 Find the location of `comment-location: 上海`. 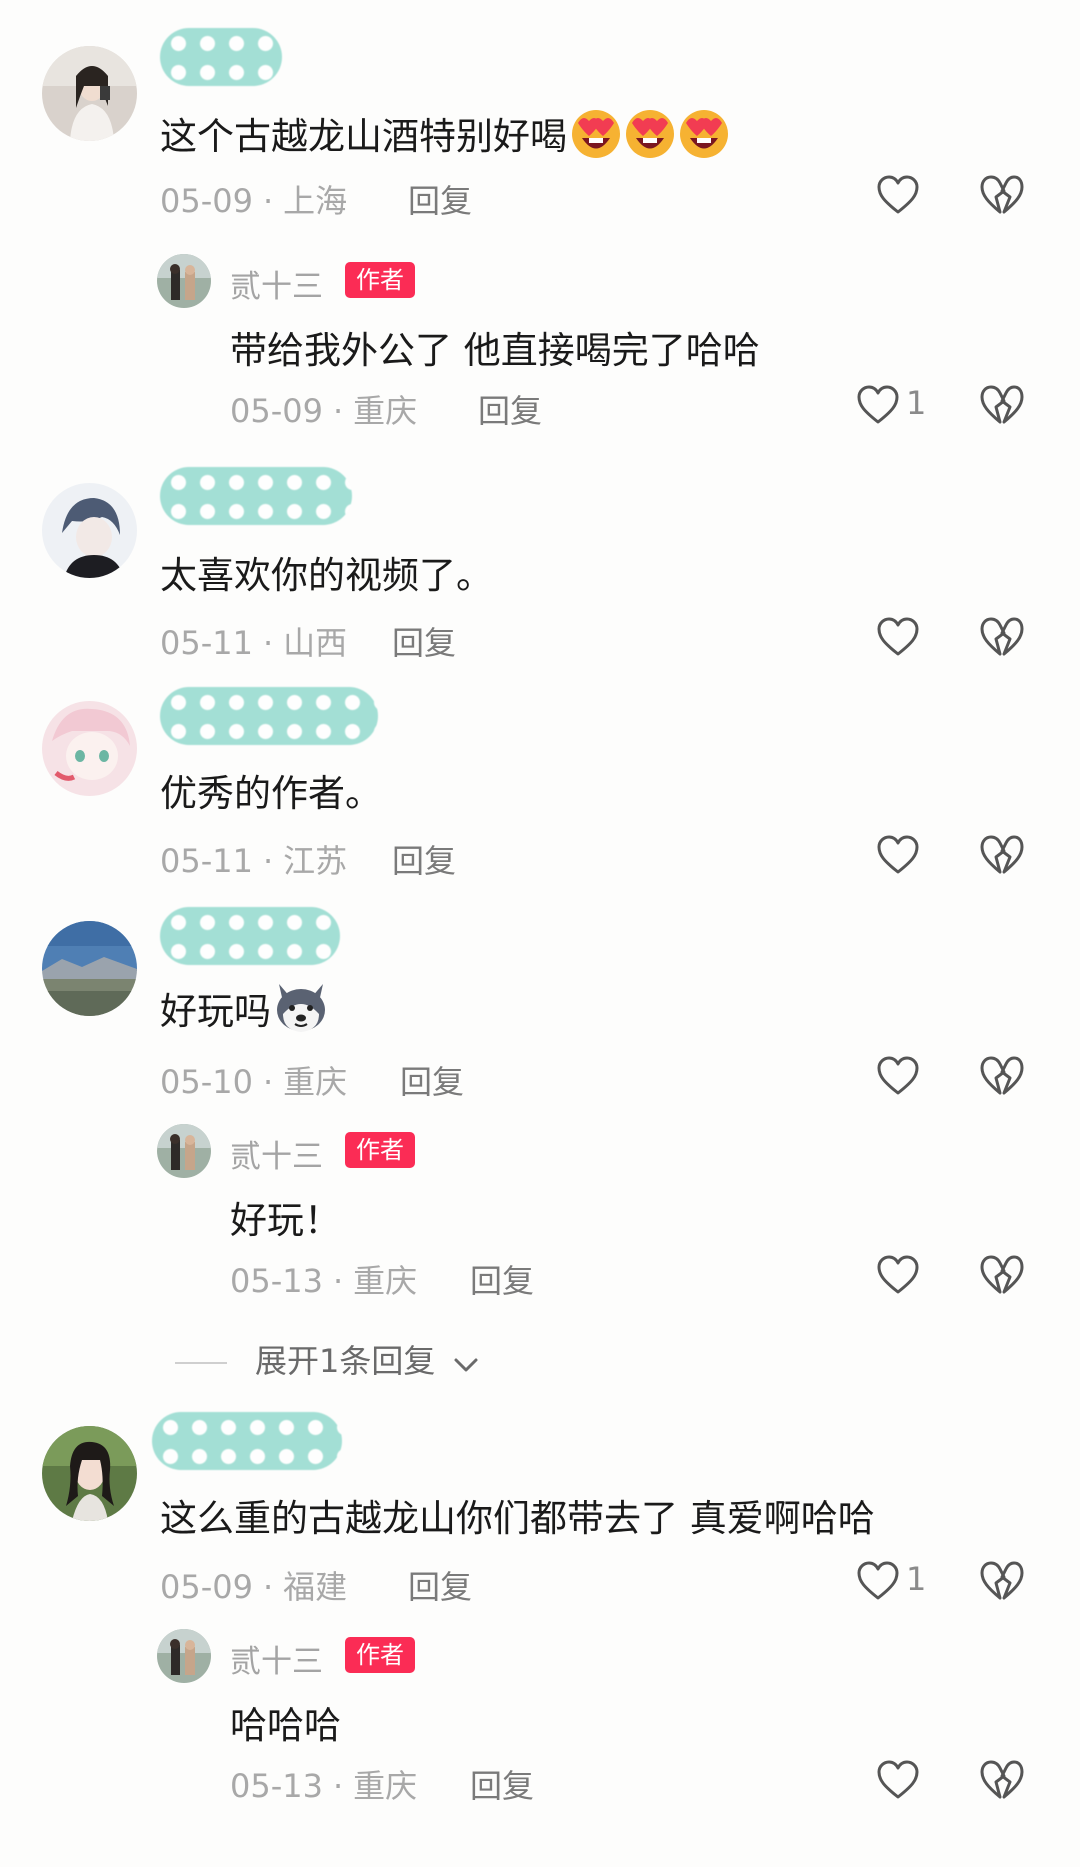

comment-location: 上海 is located at coordinates (315, 201).